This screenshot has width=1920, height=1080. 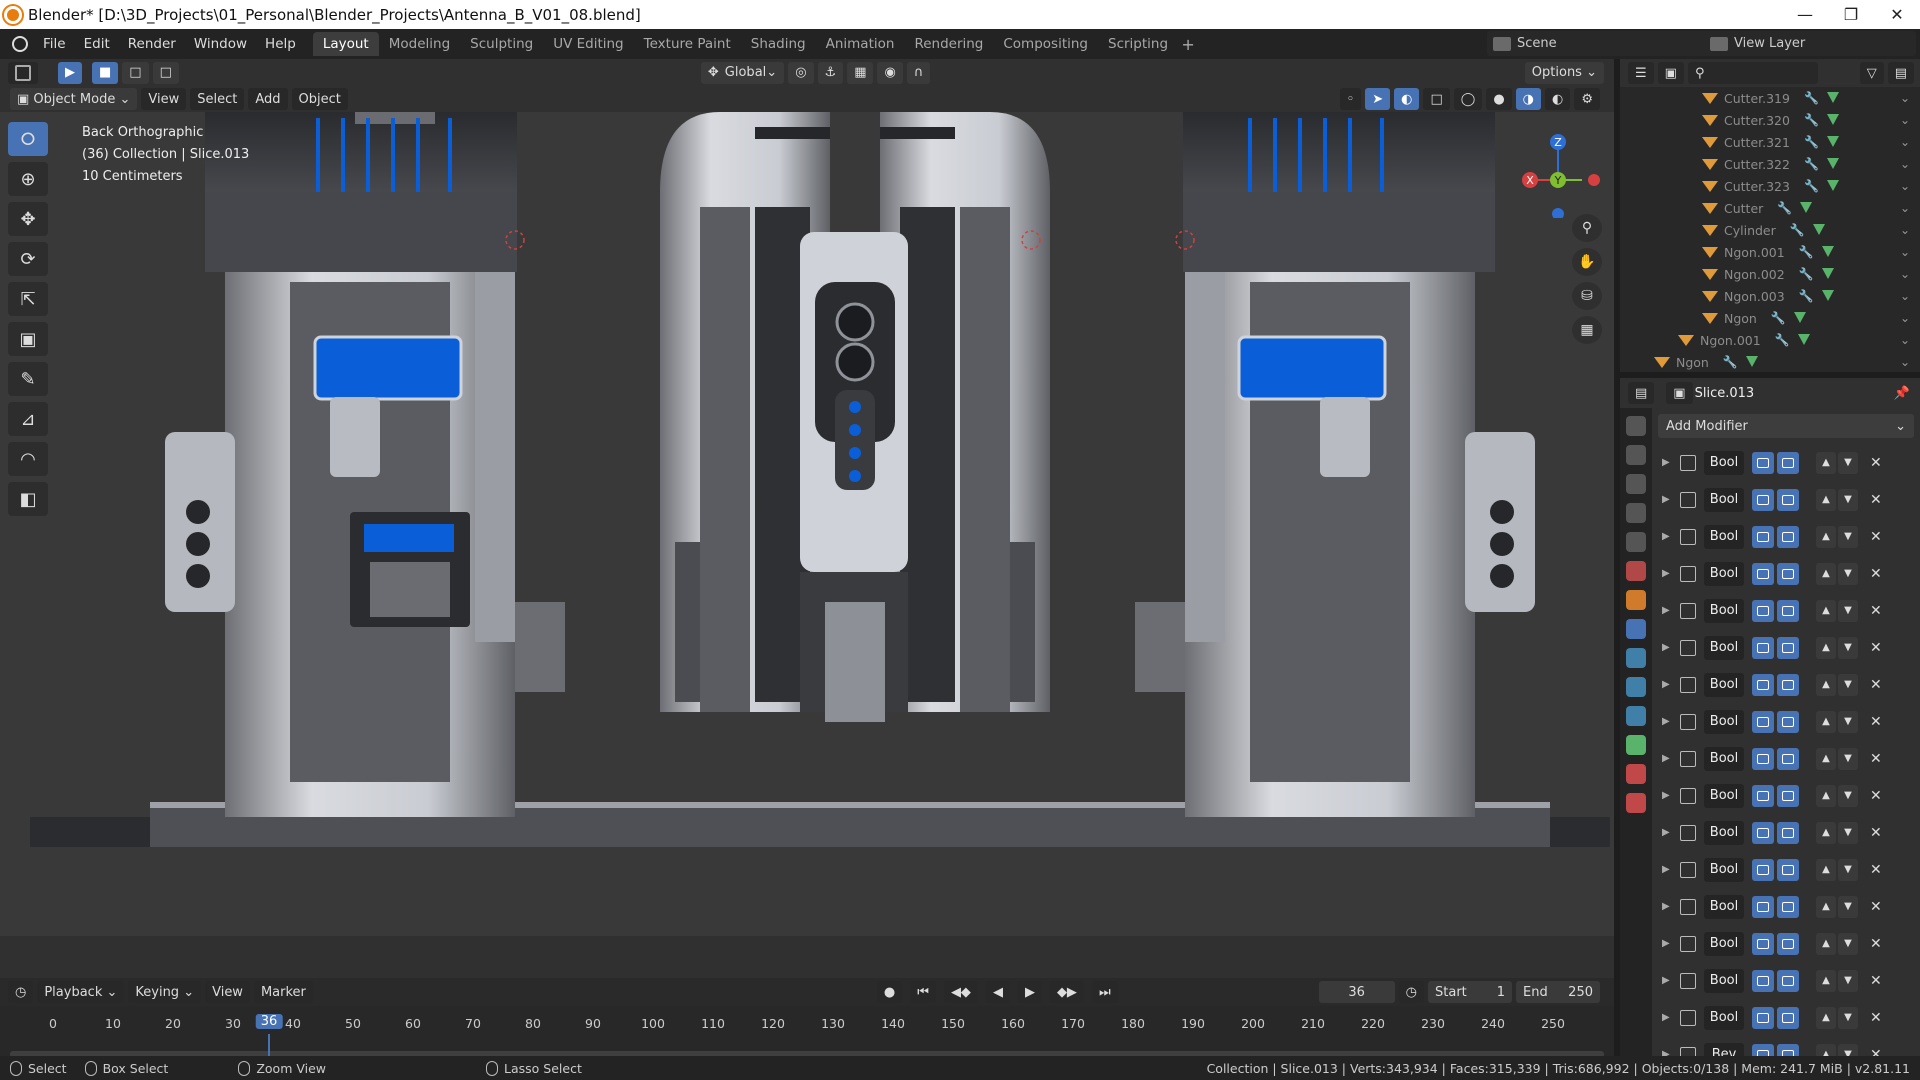 What do you see at coordinates (28, 299) in the screenshot?
I see `scale-tool-icon: ⇱` at bounding box center [28, 299].